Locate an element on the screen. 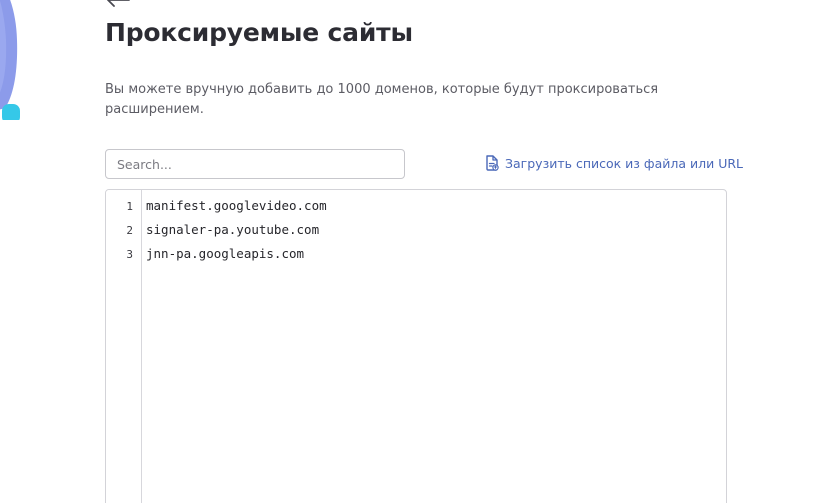  upload-list-link: Загрузить список из файла или URL is located at coordinates (614, 163).